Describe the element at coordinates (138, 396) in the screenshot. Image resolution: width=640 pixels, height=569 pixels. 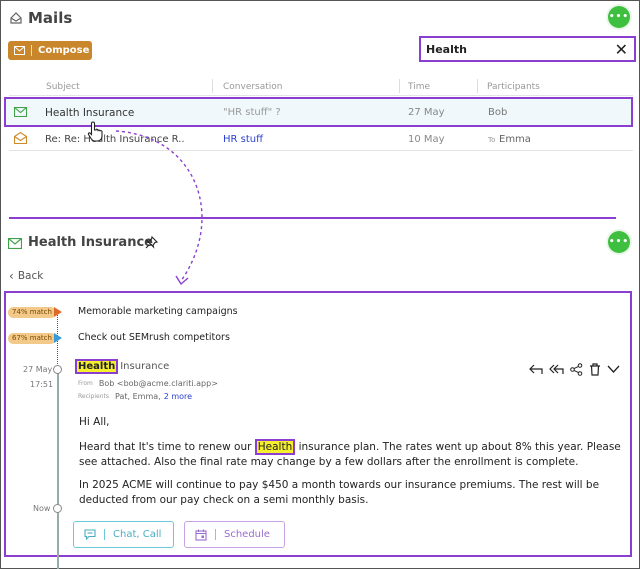
I see `recipients-value: Pat, Emma,` at that location.